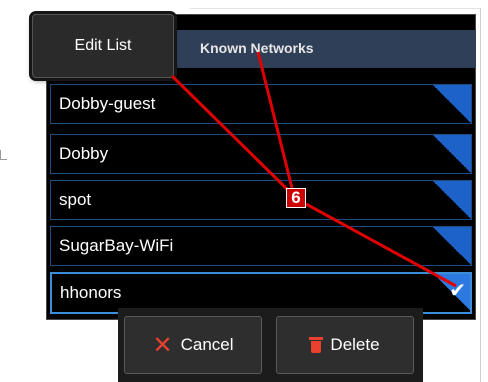  I want to click on callout-line-checkmark, so click(381, 245).